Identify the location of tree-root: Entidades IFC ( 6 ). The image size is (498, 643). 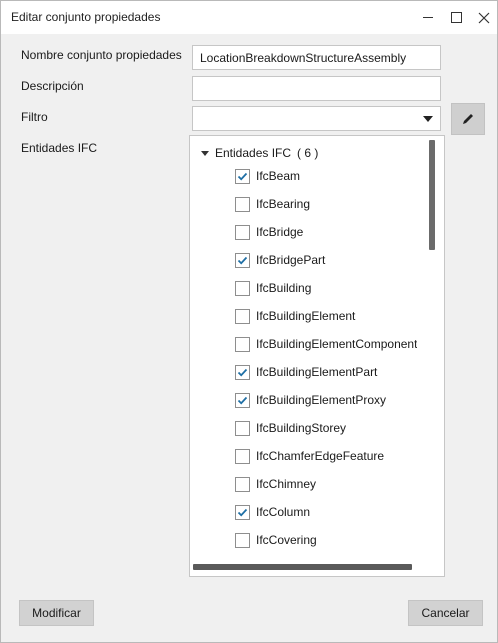
(259, 153).